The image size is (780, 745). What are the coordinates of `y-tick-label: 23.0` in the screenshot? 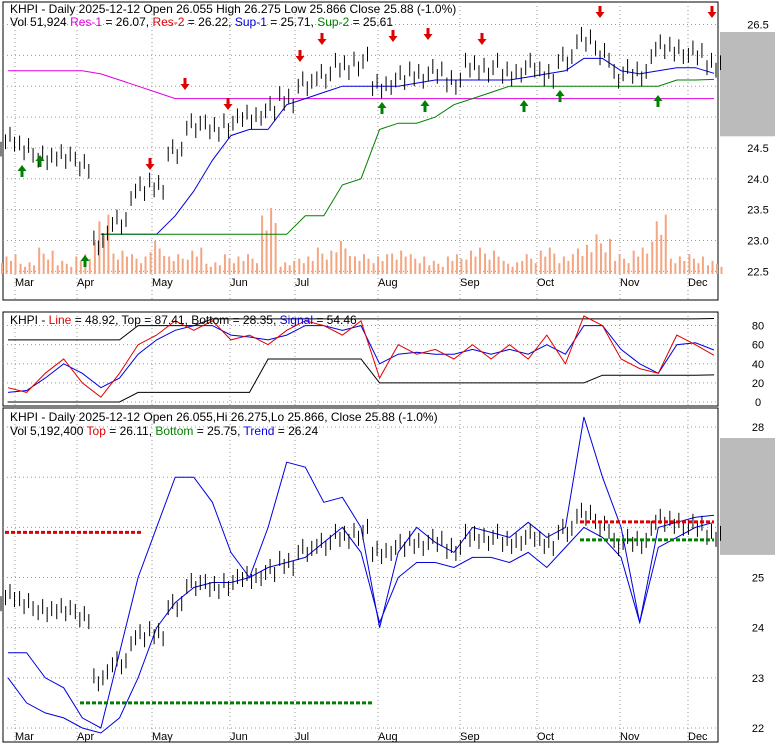 It's located at (757, 241).